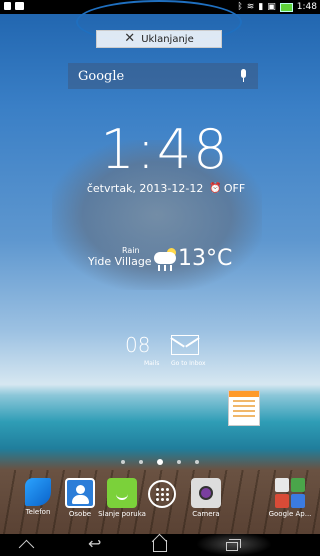  I want to click on clock-date-row: četvrtak, 2013-12-12 ⏰ OFF, so click(166, 188).